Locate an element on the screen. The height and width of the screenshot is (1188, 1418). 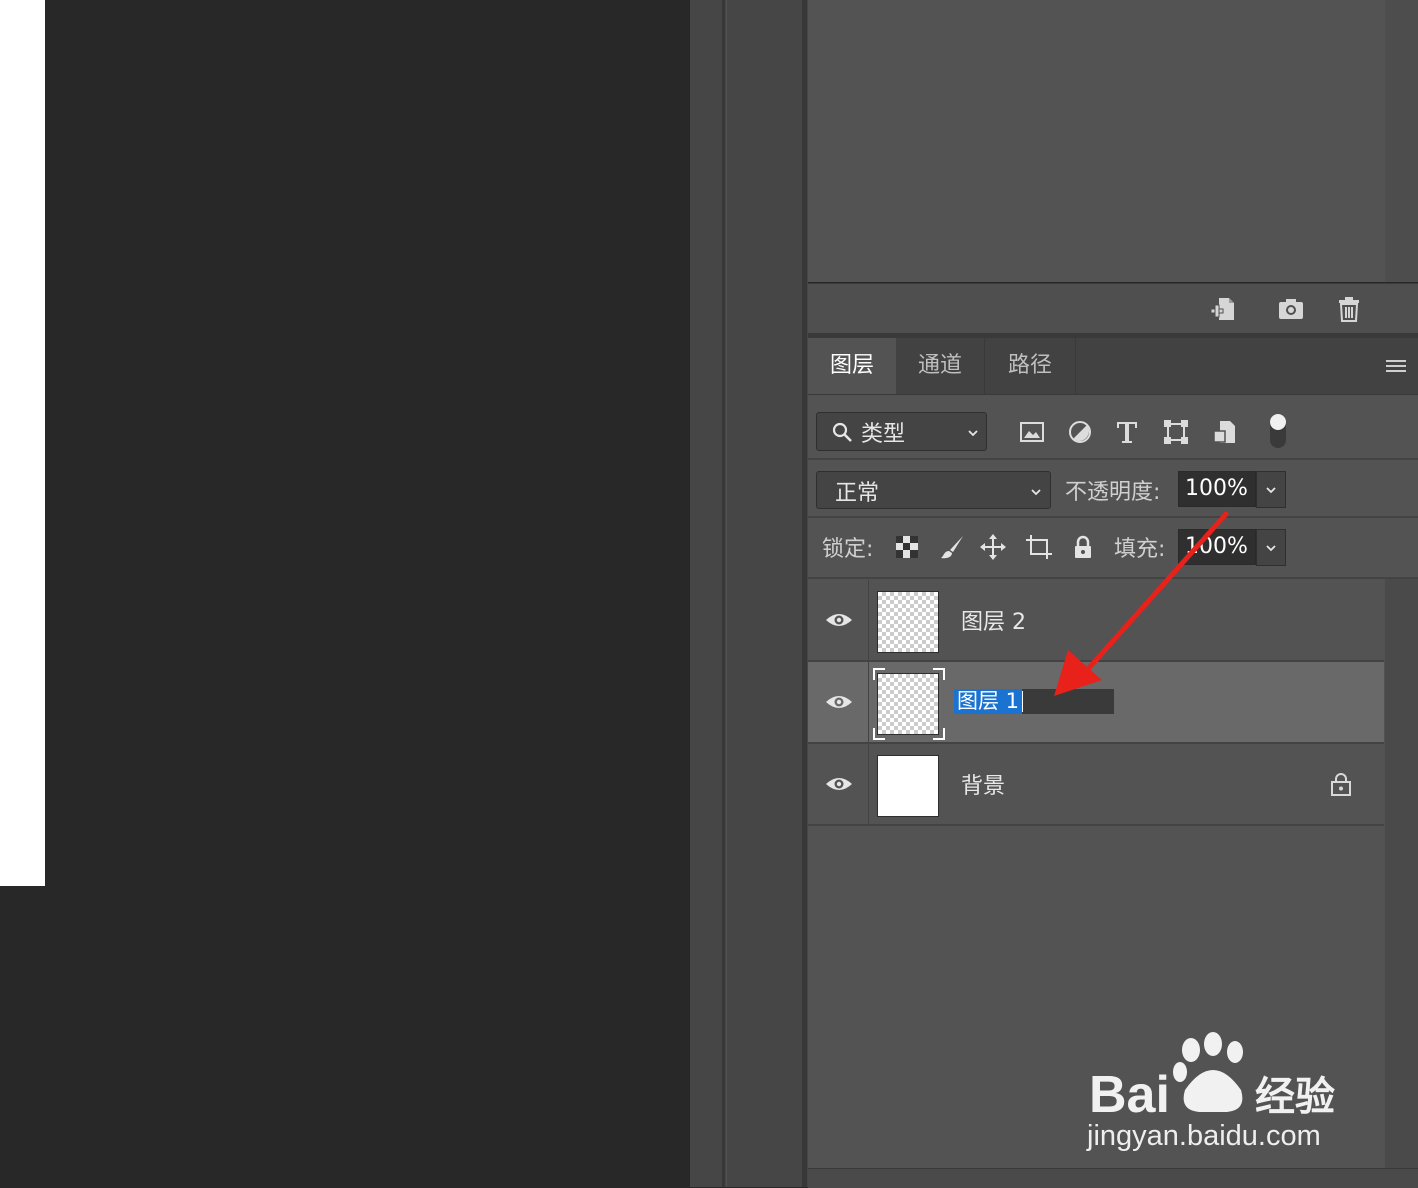
svg-text: Bai is located at coordinates (1129, 1093).